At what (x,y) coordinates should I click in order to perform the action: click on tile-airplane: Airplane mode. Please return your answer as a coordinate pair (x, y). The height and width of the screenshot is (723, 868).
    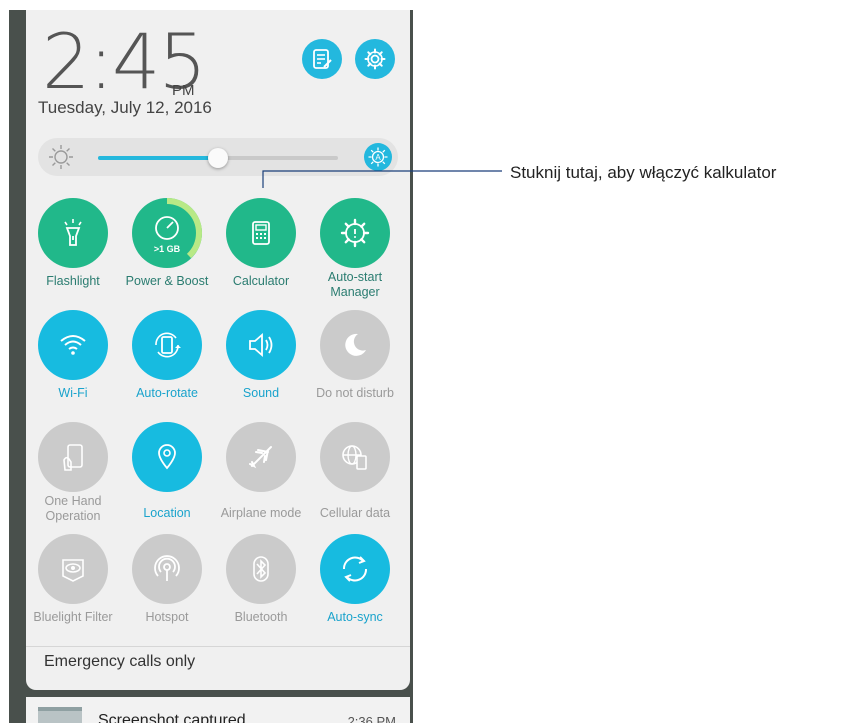
    Looking at the image, I should click on (261, 471).